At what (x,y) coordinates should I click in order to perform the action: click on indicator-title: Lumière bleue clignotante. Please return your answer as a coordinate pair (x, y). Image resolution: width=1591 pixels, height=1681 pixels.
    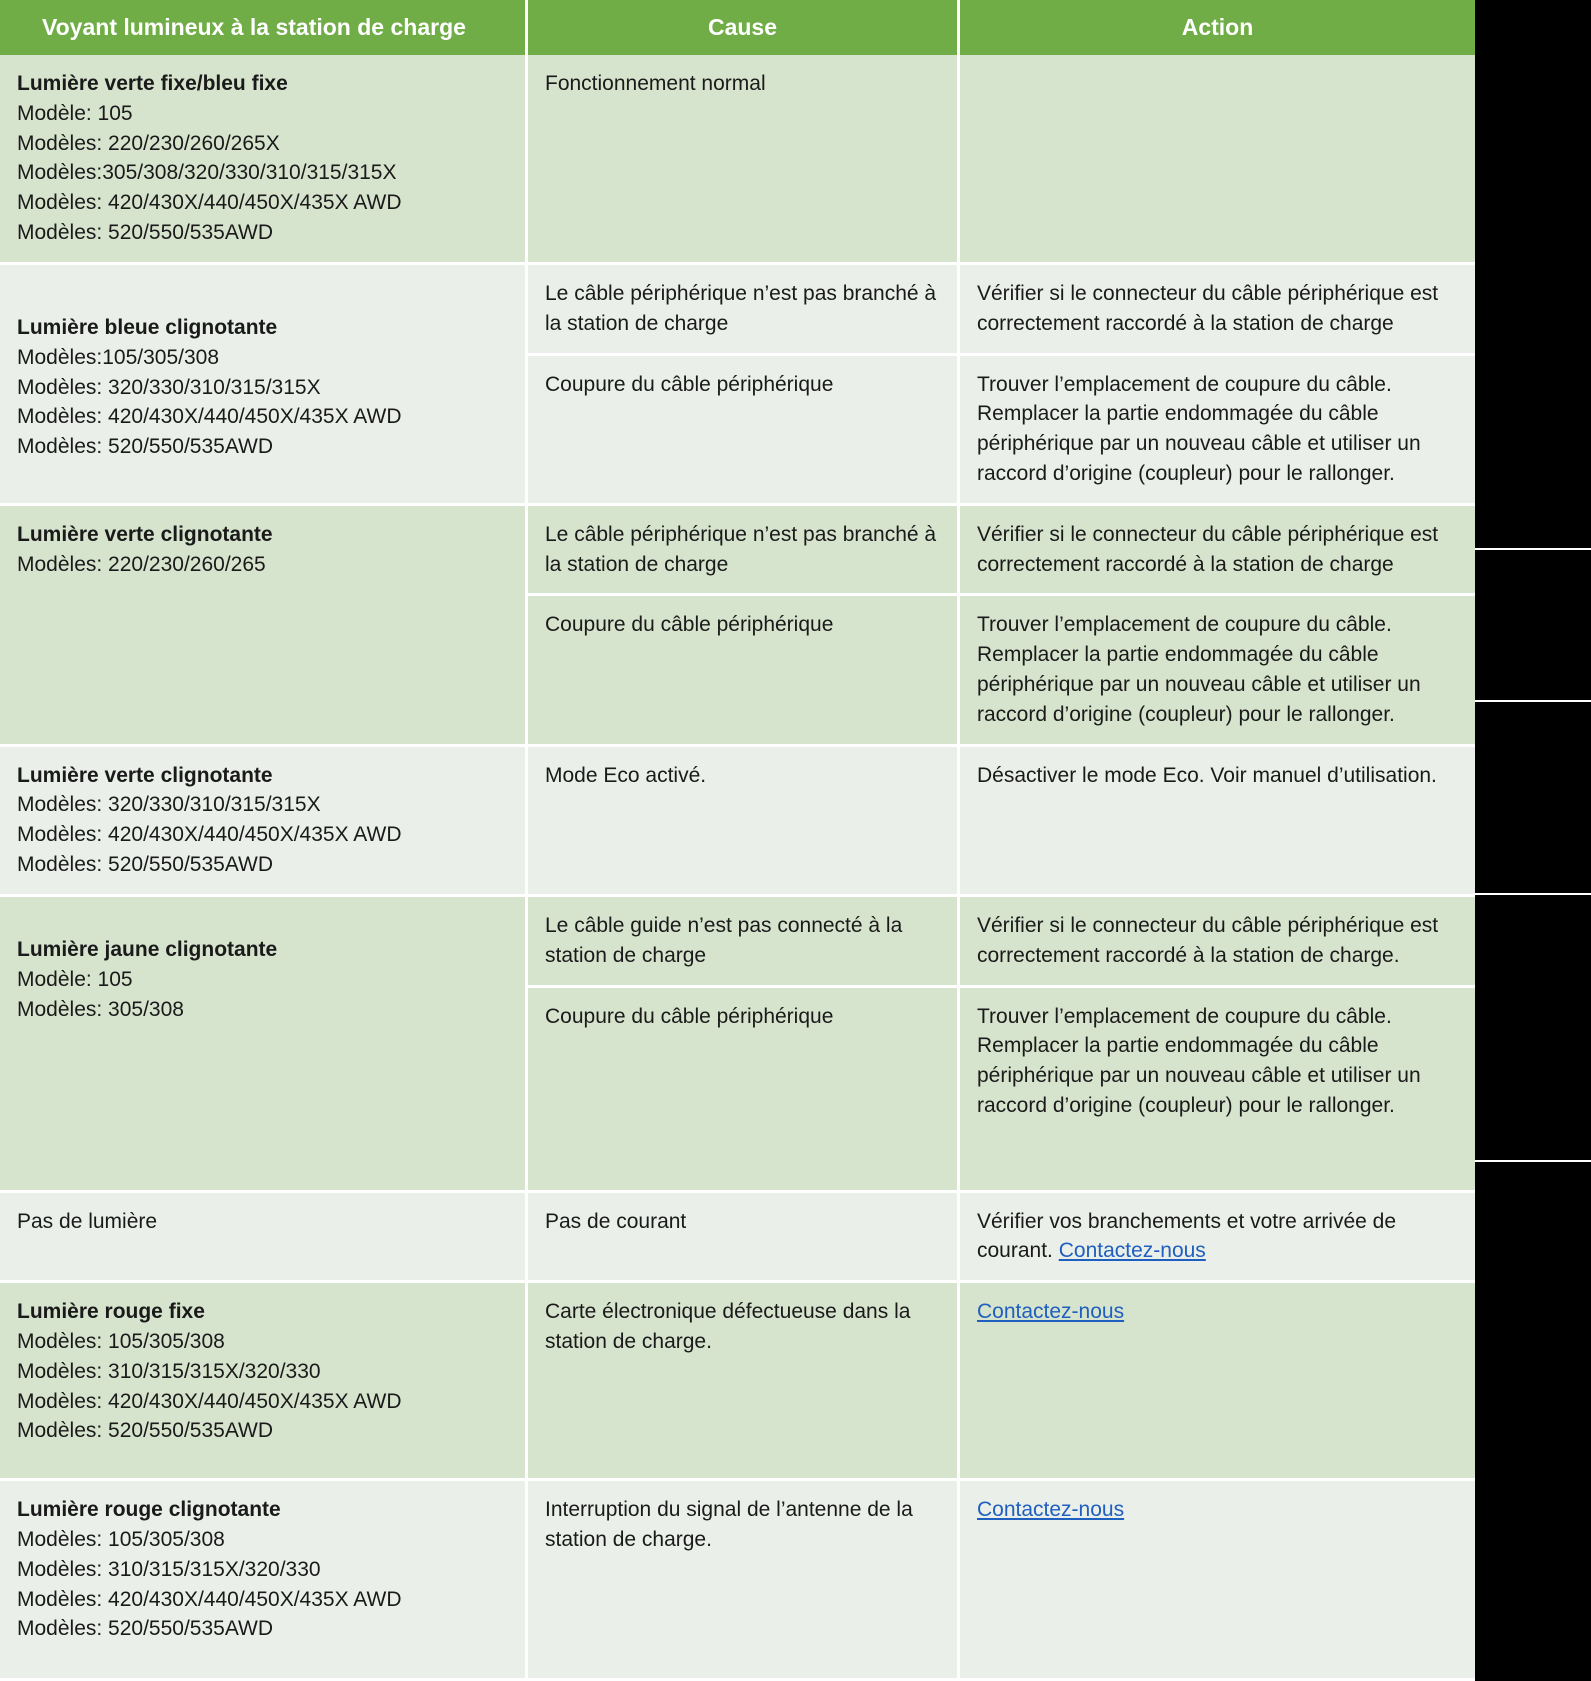
    Looking at the image, I should click on (147, 327).